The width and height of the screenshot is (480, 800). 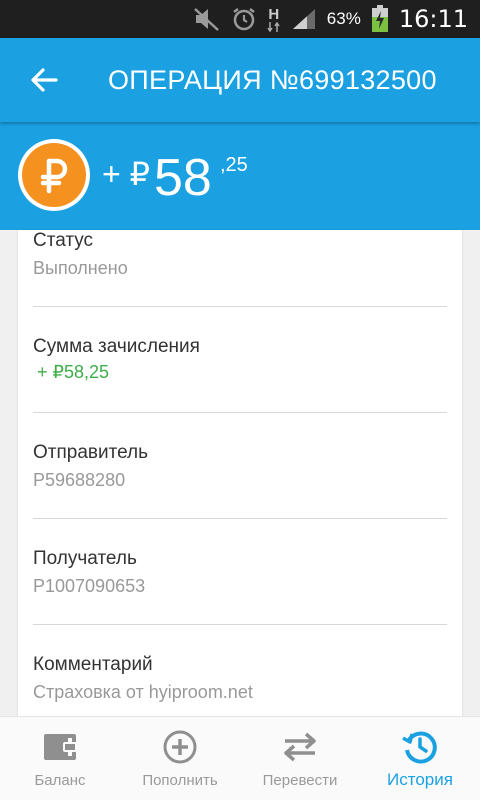 What do you see at coordinates (274, 14) in the screenshot?
I see `network-type-label: H` at bounding box center [274, 14].